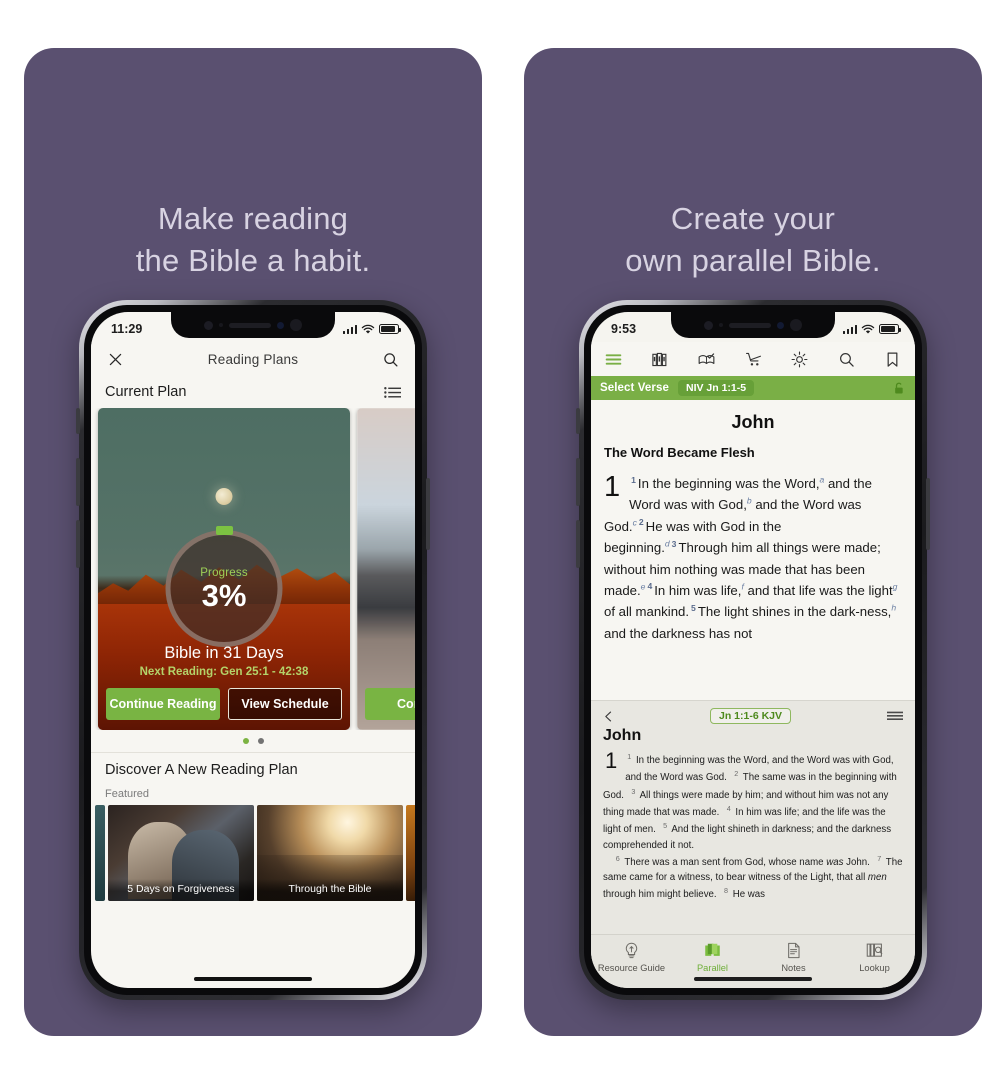 The width and height of the screenshot is (1006, 1084). I want to click on verse-number: 6, so click(617, 858).